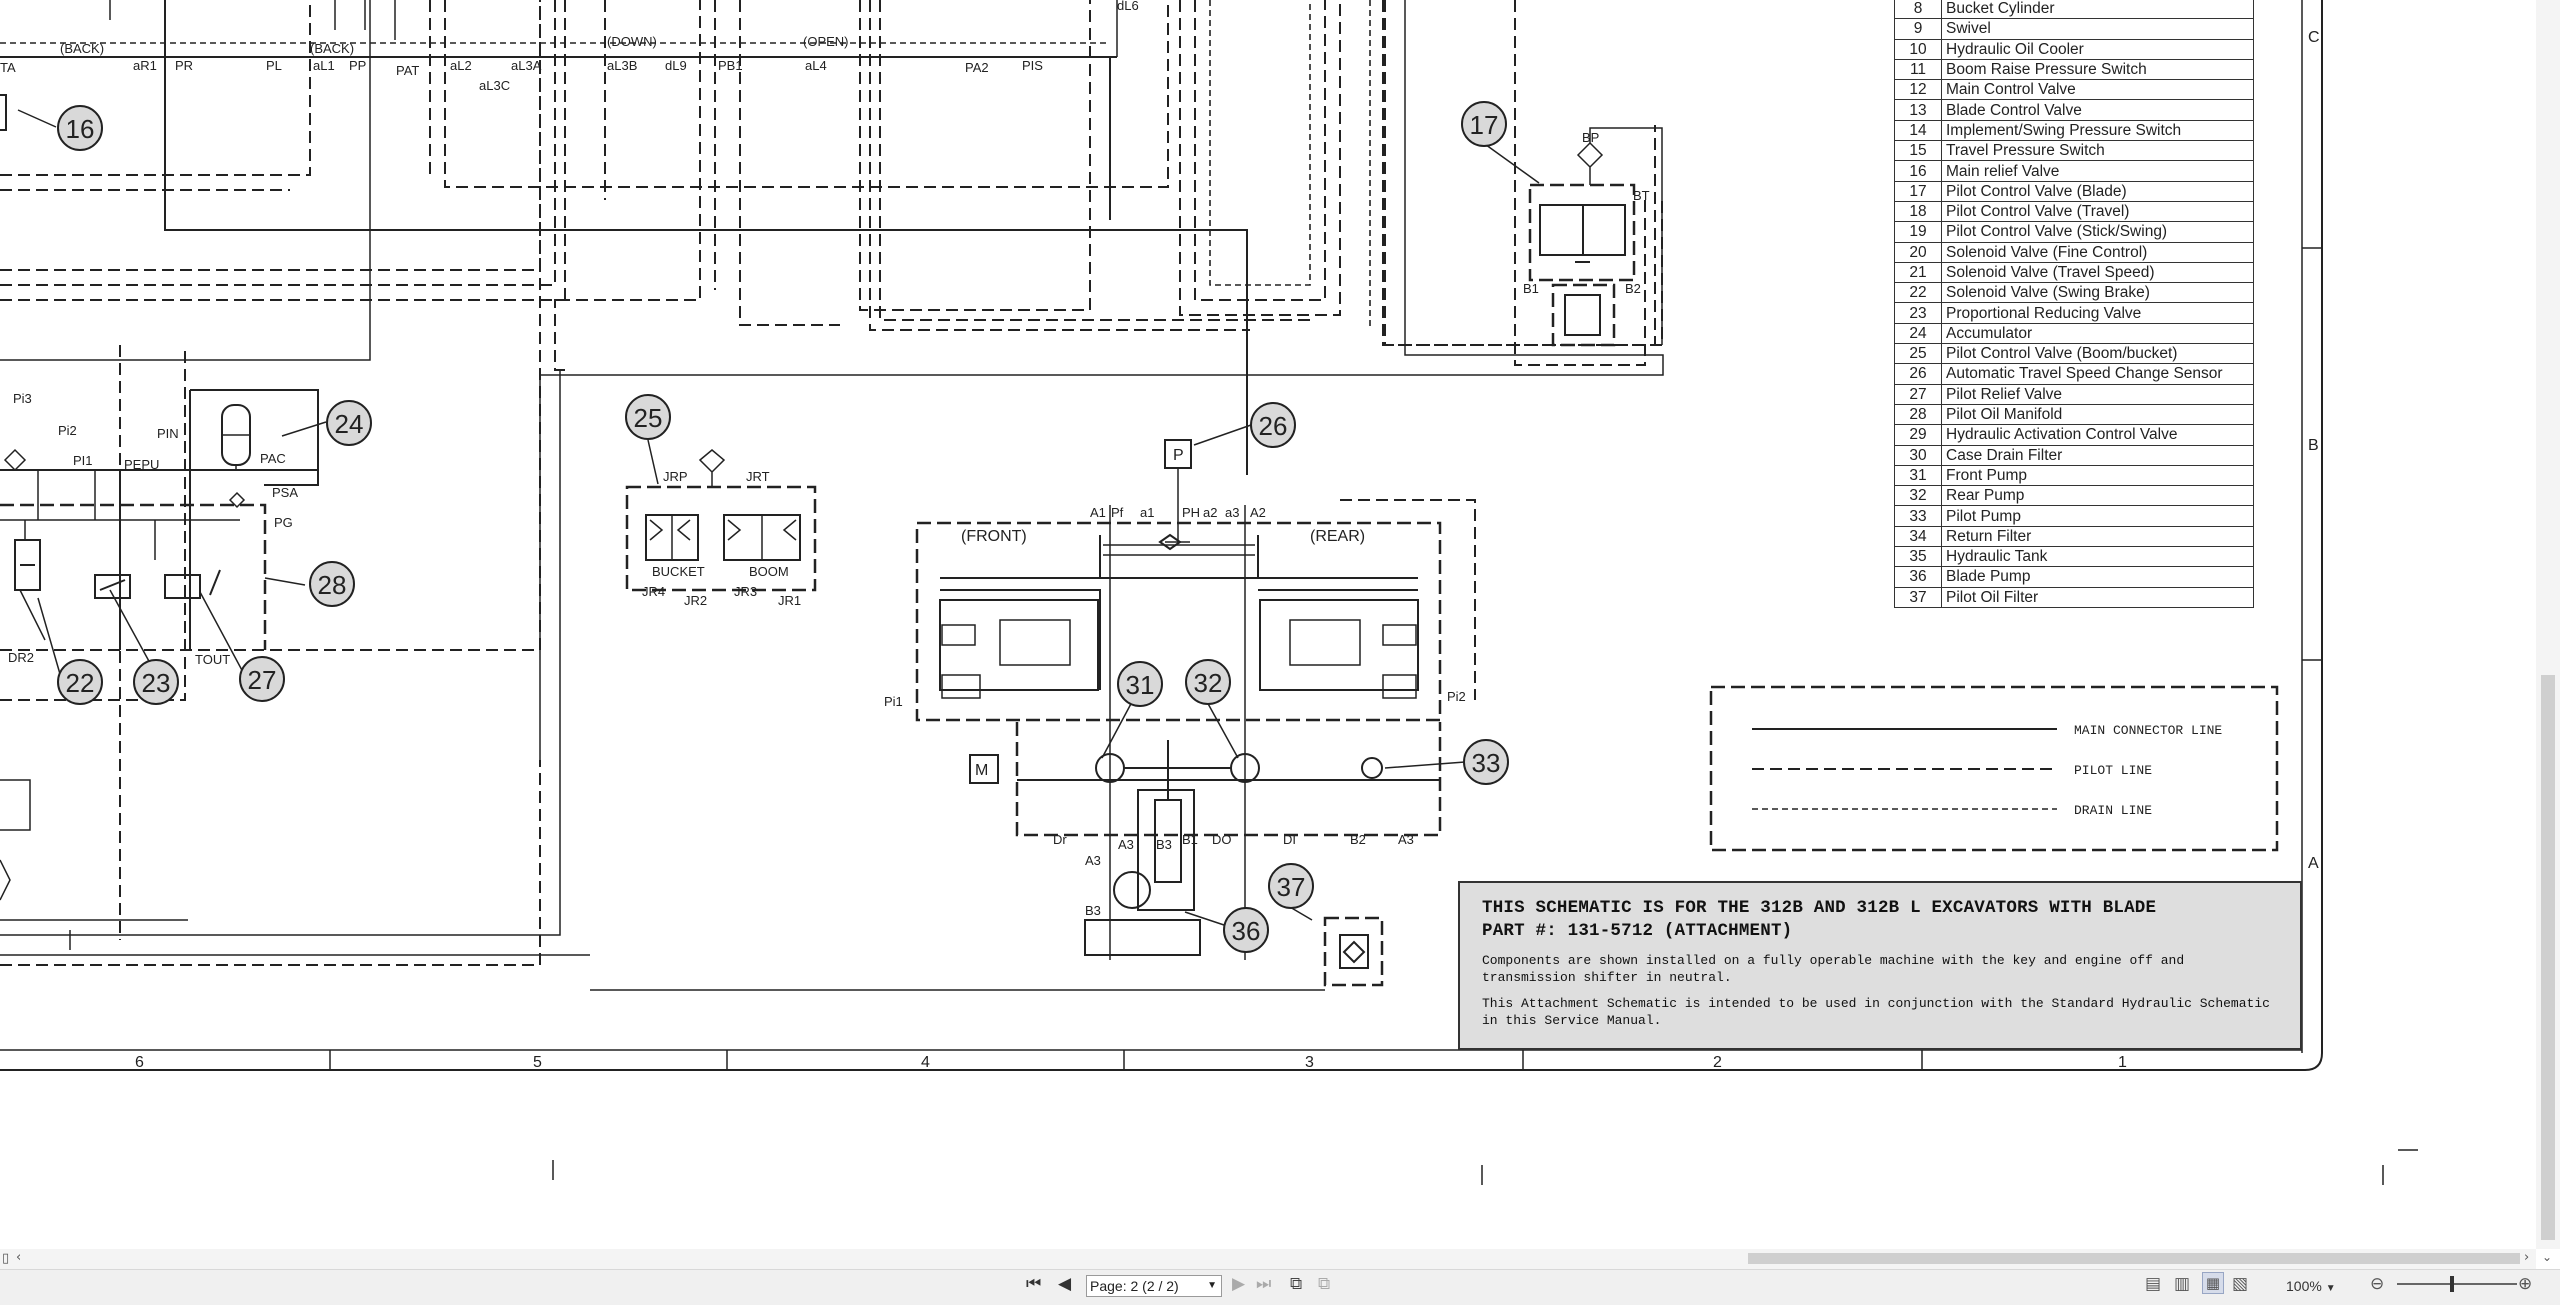 The width and height of the screenshot is (2560, 1305). Describe the element at coordinates (1098, 512) in the screenshot. I see `label-a1: A1` at that location.